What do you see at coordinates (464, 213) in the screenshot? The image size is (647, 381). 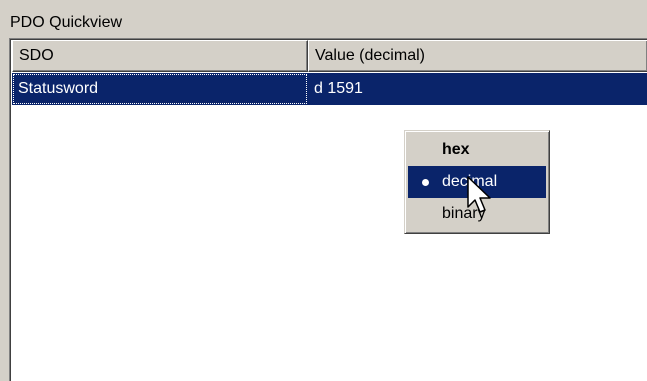 I see `menu-item-label: binary` at bounding box center [464, 213].